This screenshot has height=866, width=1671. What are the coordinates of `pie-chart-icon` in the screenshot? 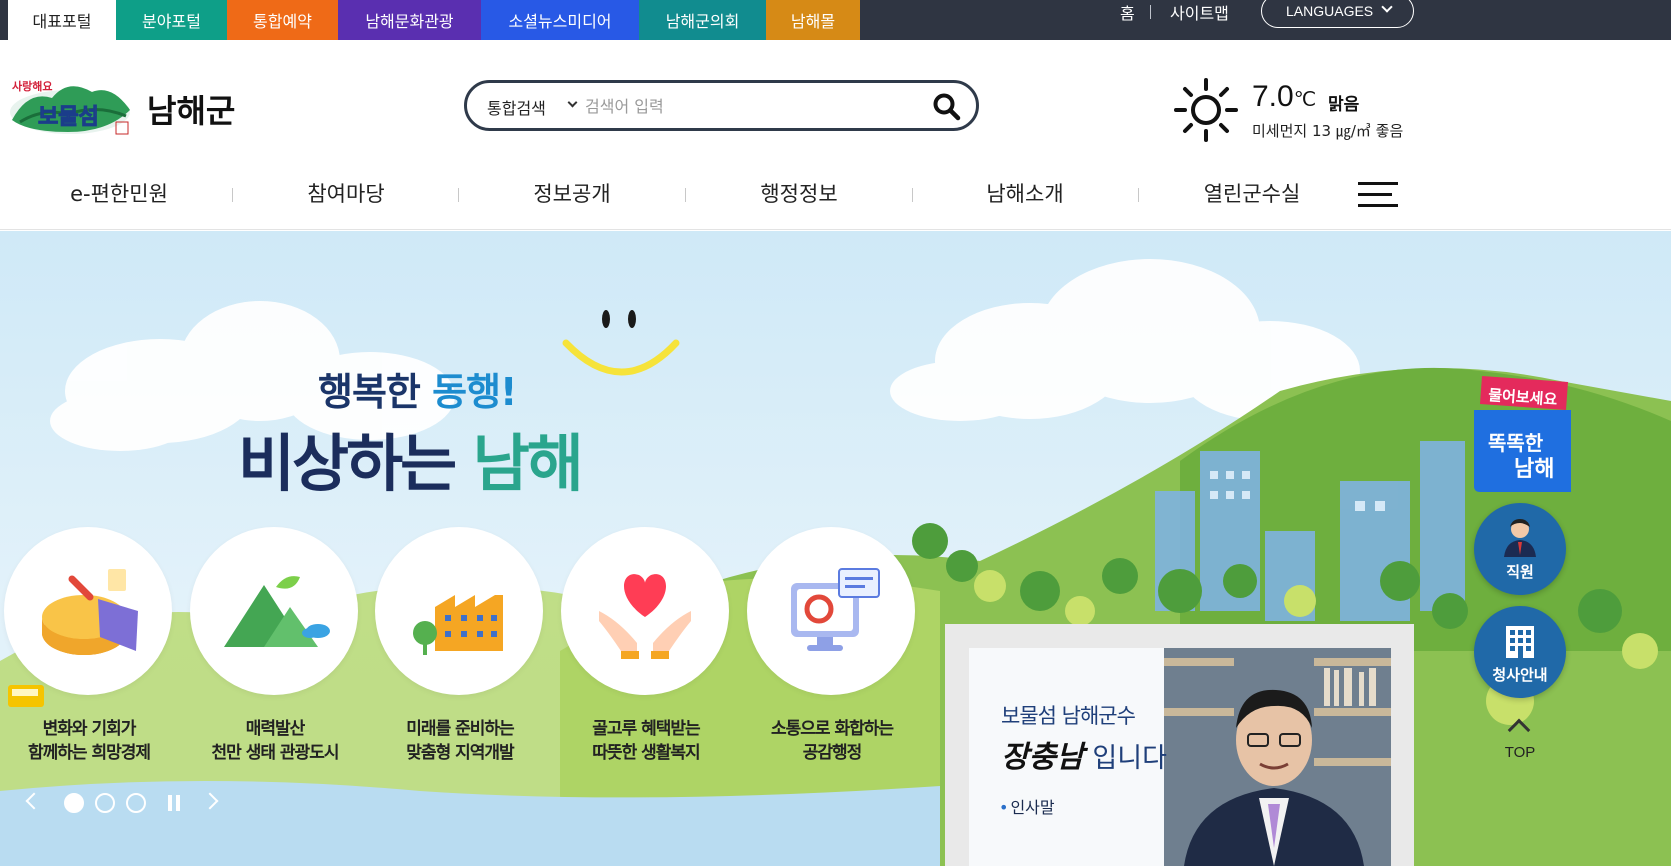 It's located at (90, 612).